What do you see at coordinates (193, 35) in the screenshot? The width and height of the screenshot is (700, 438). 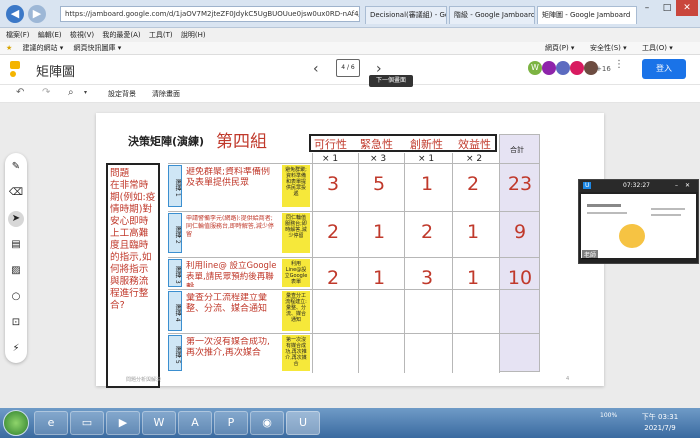 I see `menu-help: 說明(H)` at bounding box center [193, 35].